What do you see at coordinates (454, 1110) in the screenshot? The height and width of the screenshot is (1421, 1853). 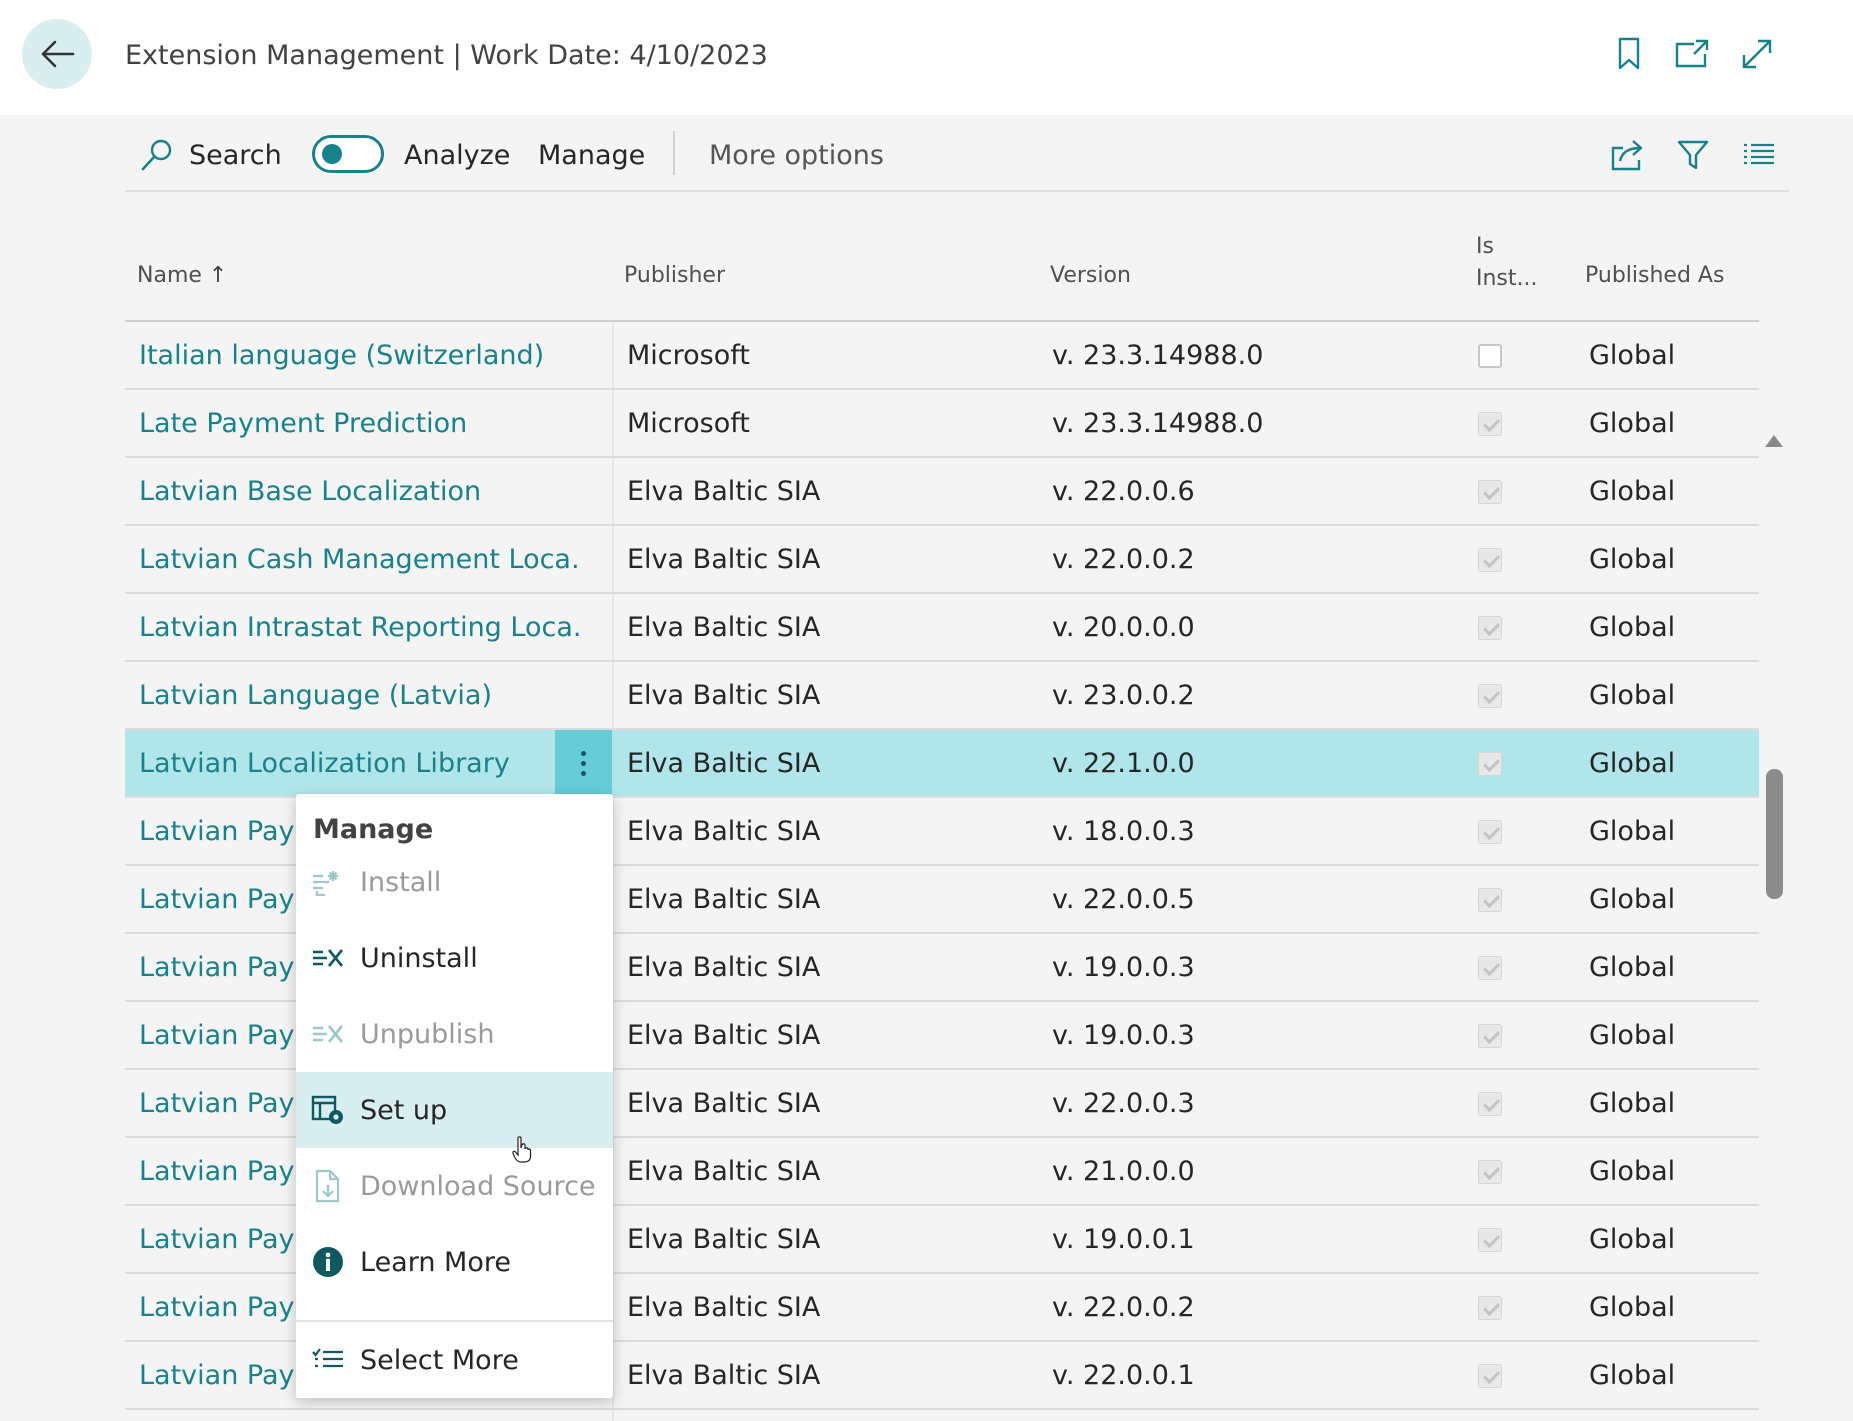 I see `menu-item-set-up: Set up` at bounding box center [454, 1110].